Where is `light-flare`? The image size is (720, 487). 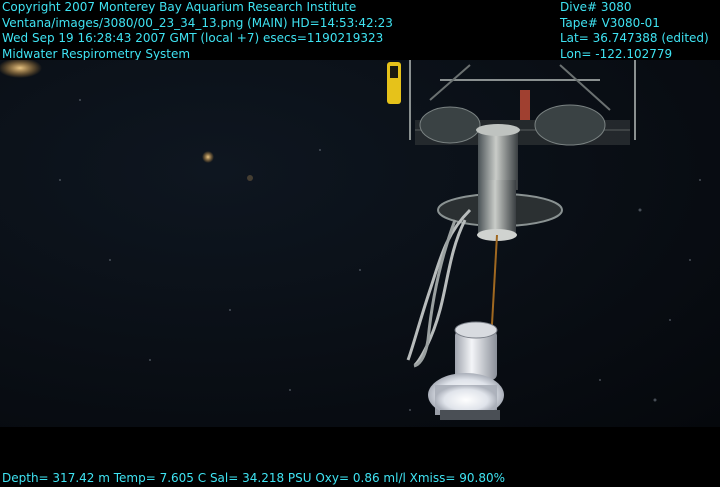
light-flare is located at coordinates (21, 69).